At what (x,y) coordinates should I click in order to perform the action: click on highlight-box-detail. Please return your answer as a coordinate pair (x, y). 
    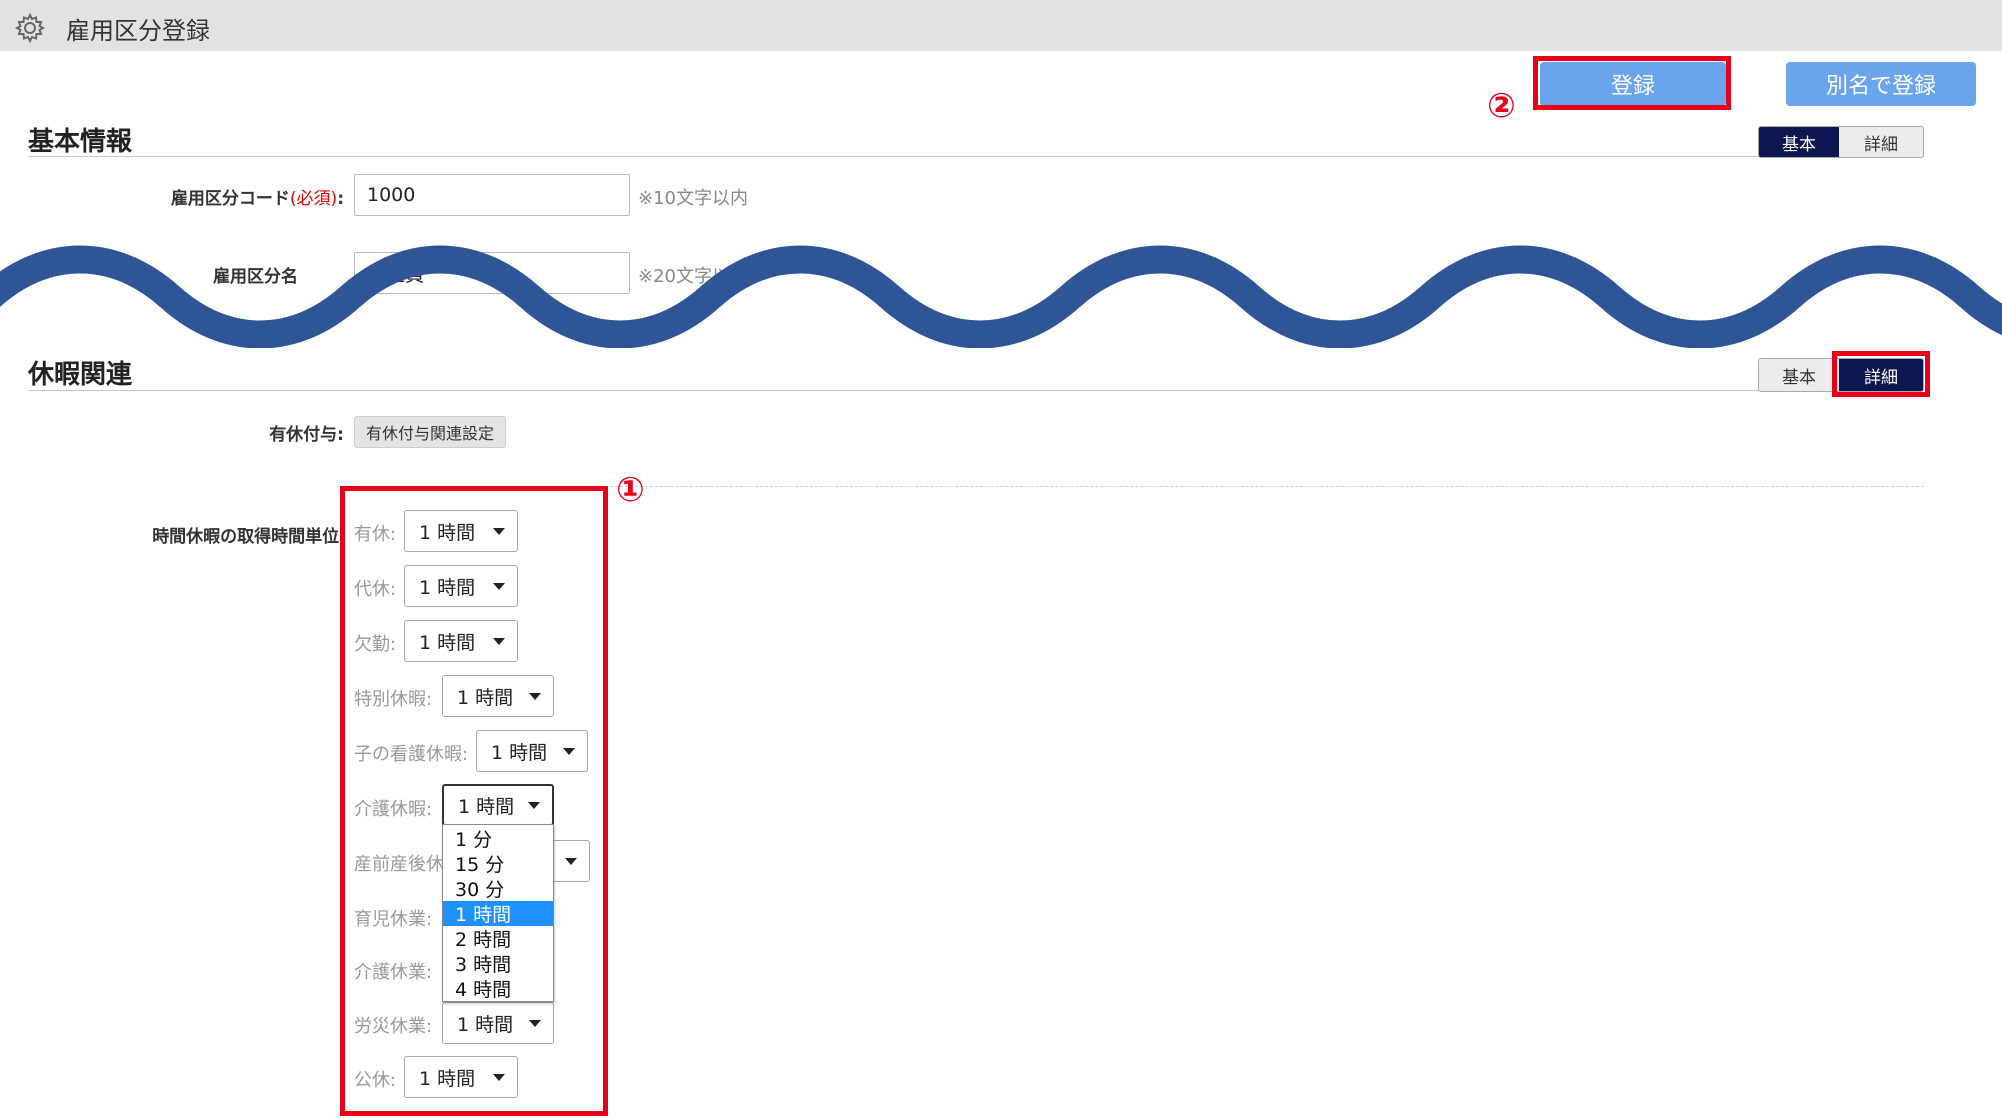
    Looking at the image, I should click on (1881, 374).